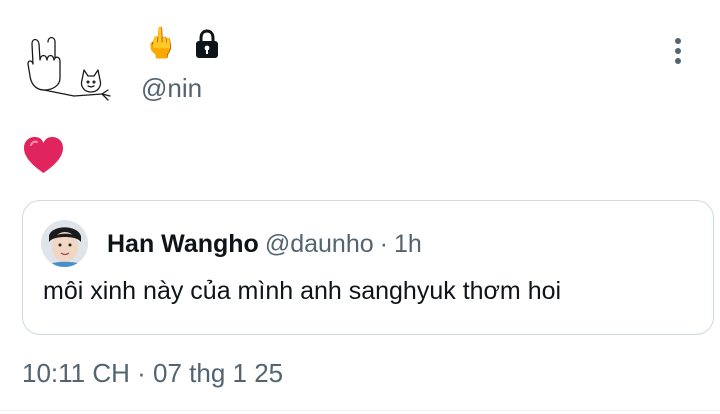  Describe the element at coordinates (43, 155) in the screenshot. I see `red-heart-icon` at that location.